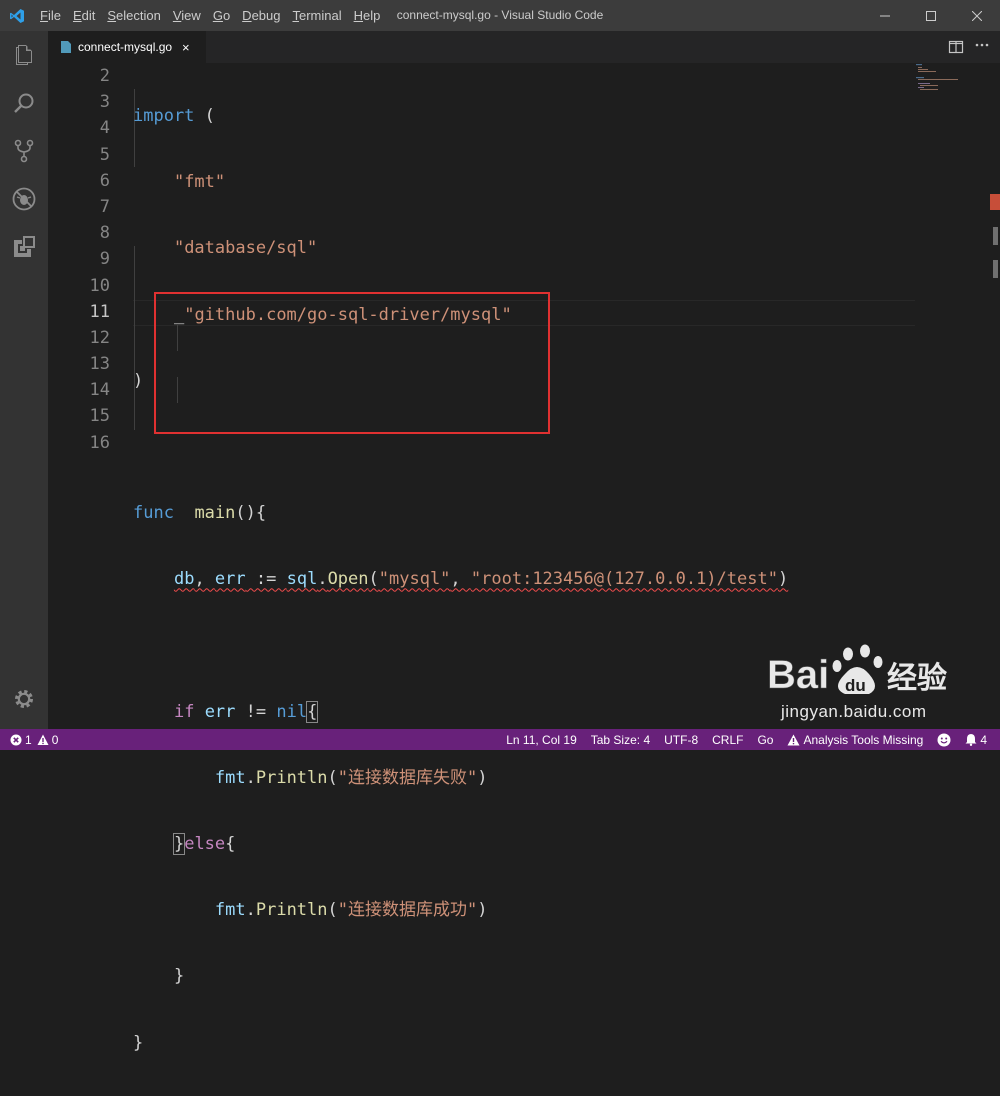 The width and height of the screenshot is (1000, 1096). I want to click on maximize-icon, so click(931, 15).